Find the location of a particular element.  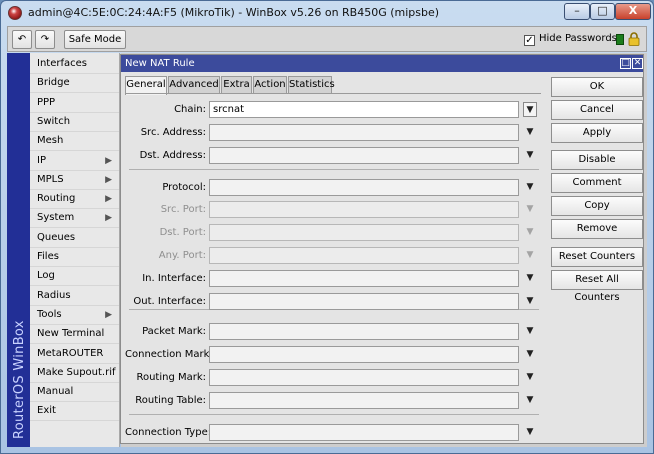

undo-button: ↶ is located at coordinates (22, 39).